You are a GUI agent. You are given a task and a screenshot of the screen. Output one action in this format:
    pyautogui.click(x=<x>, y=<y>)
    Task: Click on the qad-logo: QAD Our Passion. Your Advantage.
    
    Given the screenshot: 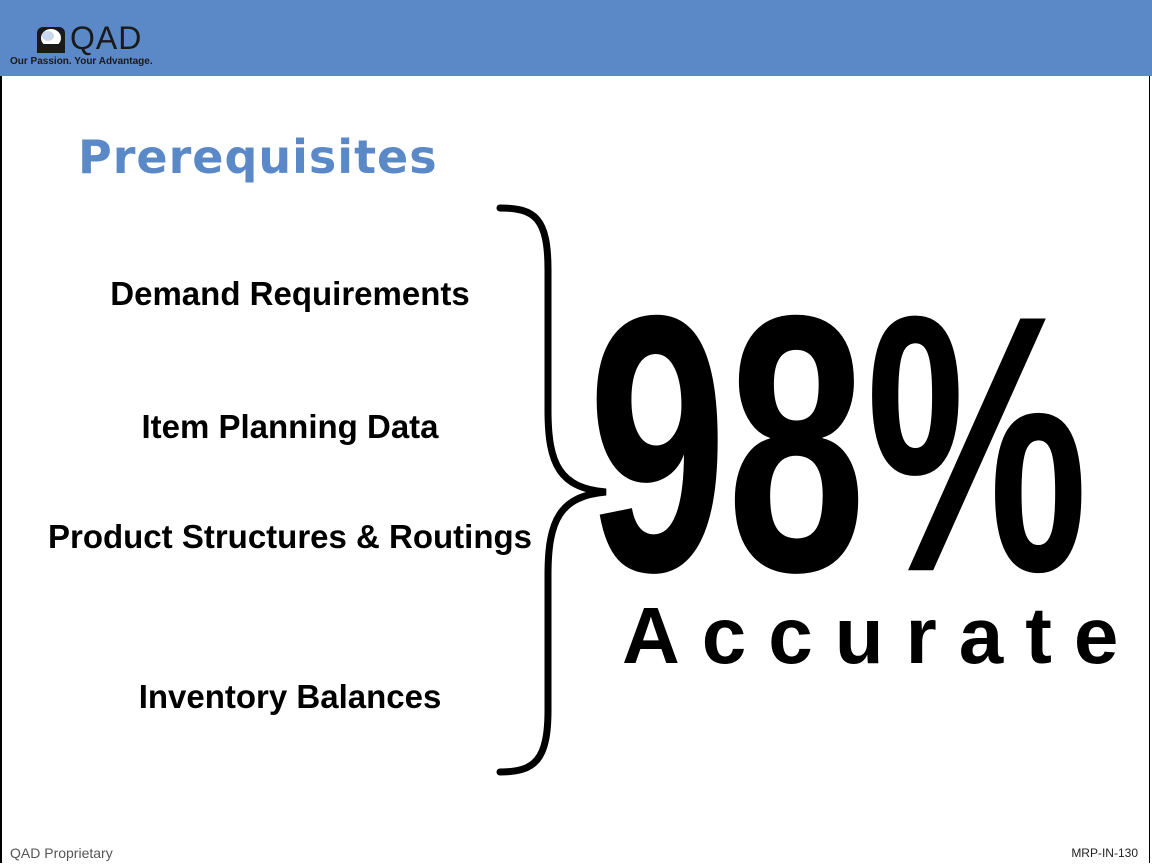 What is the action you would take?
    pyautogui.click(x=110, y=46)
    